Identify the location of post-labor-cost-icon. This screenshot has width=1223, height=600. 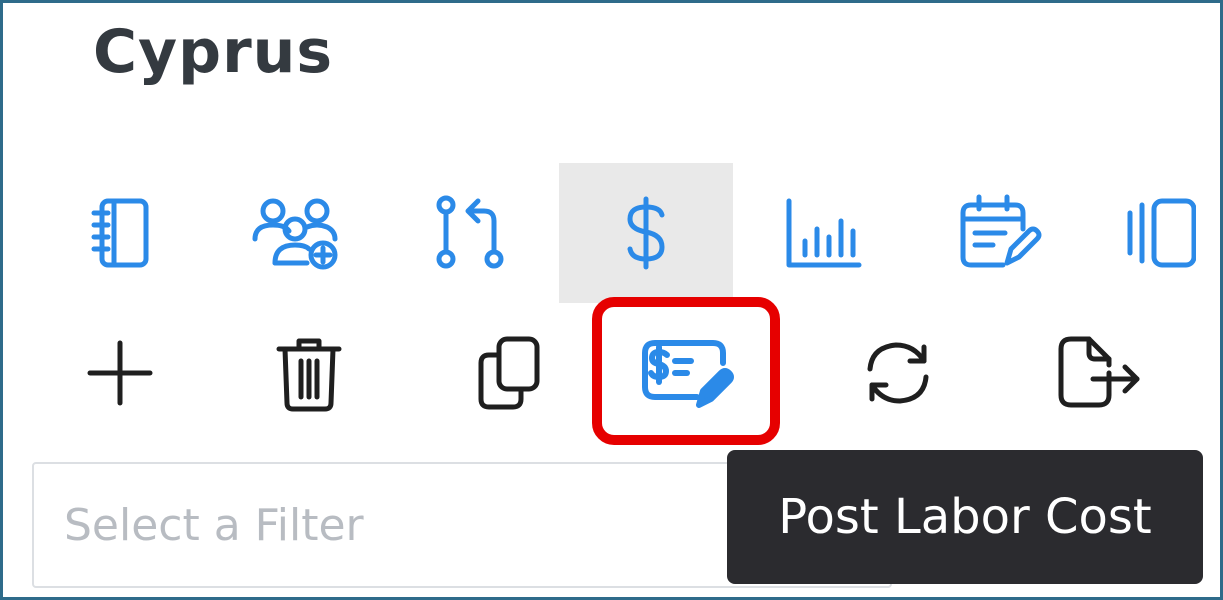
(688, 374).